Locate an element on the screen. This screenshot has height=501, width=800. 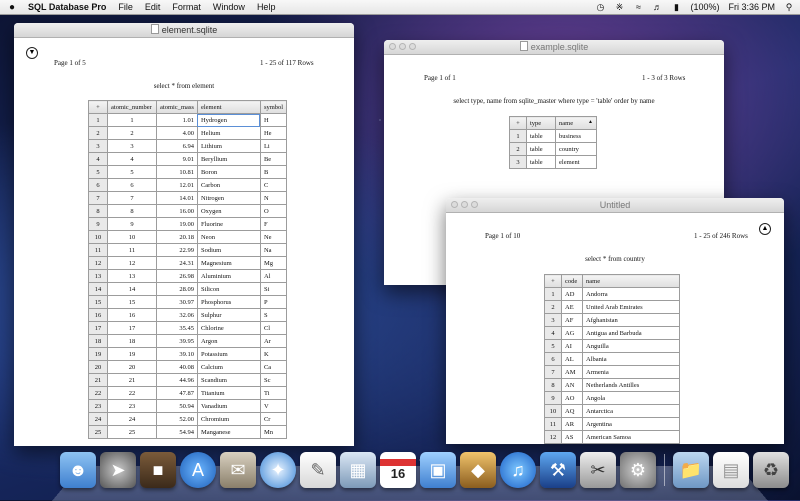
table-cell: Potassium is located at coordinates (228, 354).